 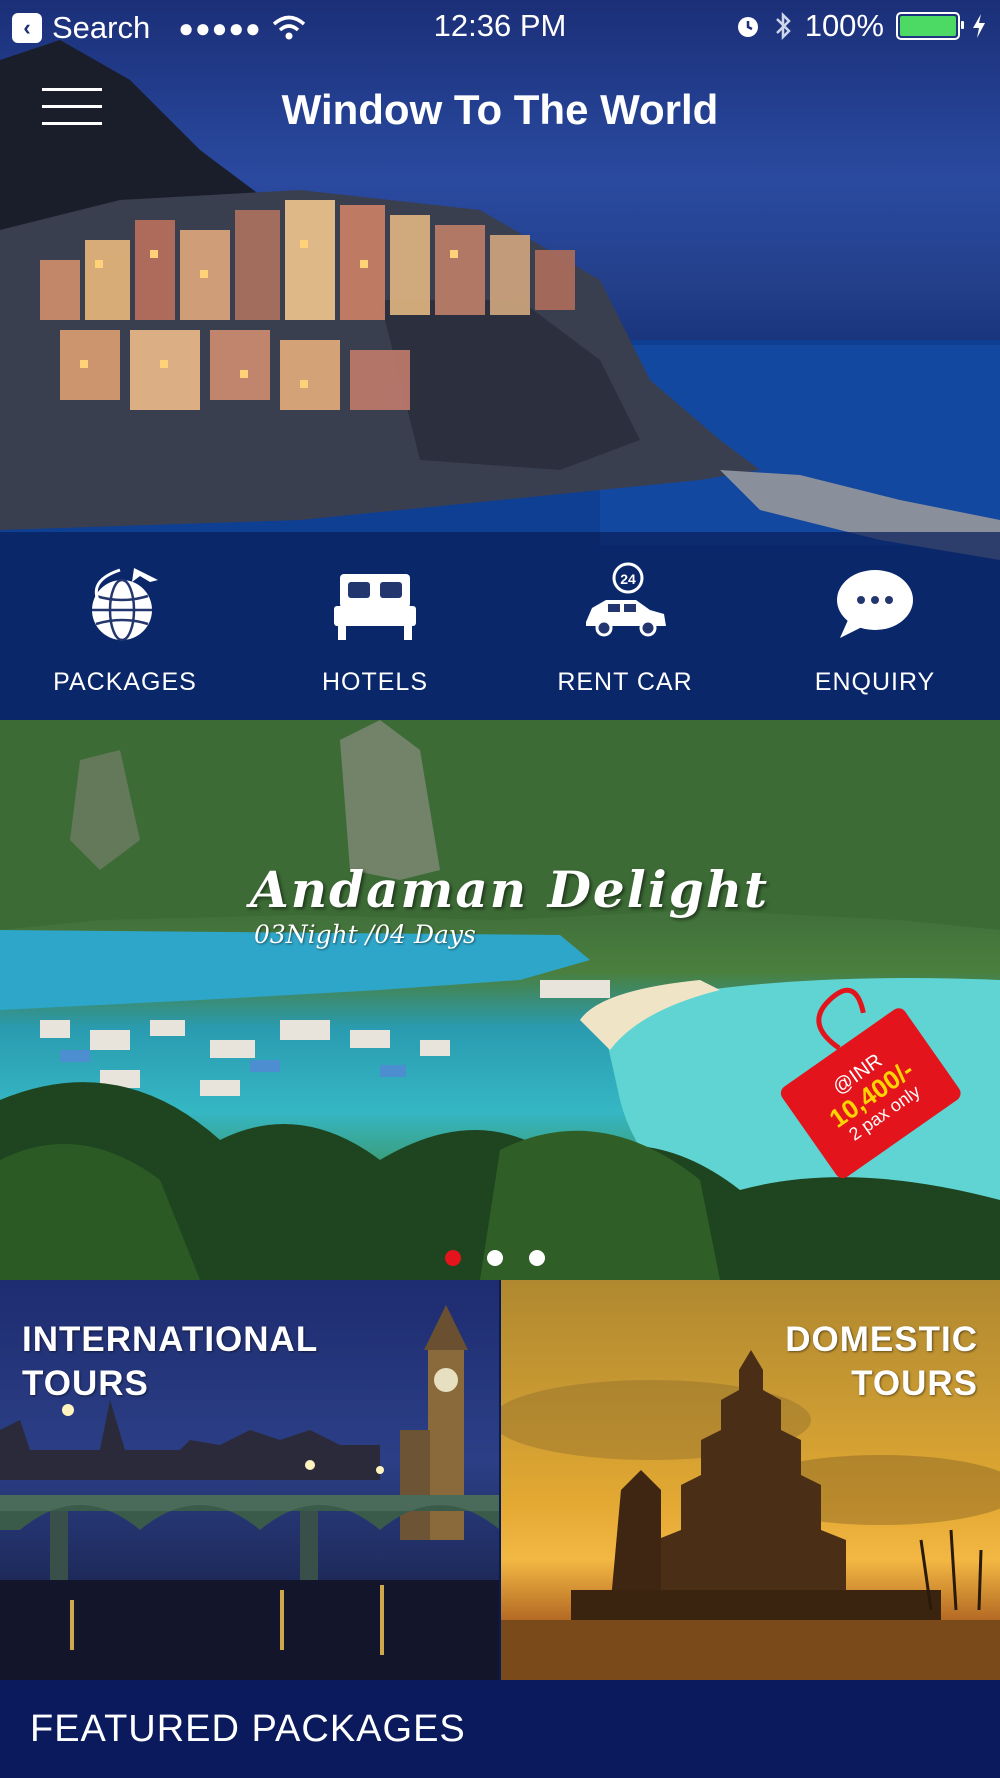 I want to click on international-tours-tile: INTERNATIONAL TOURS, so click(x=249, y=1480).